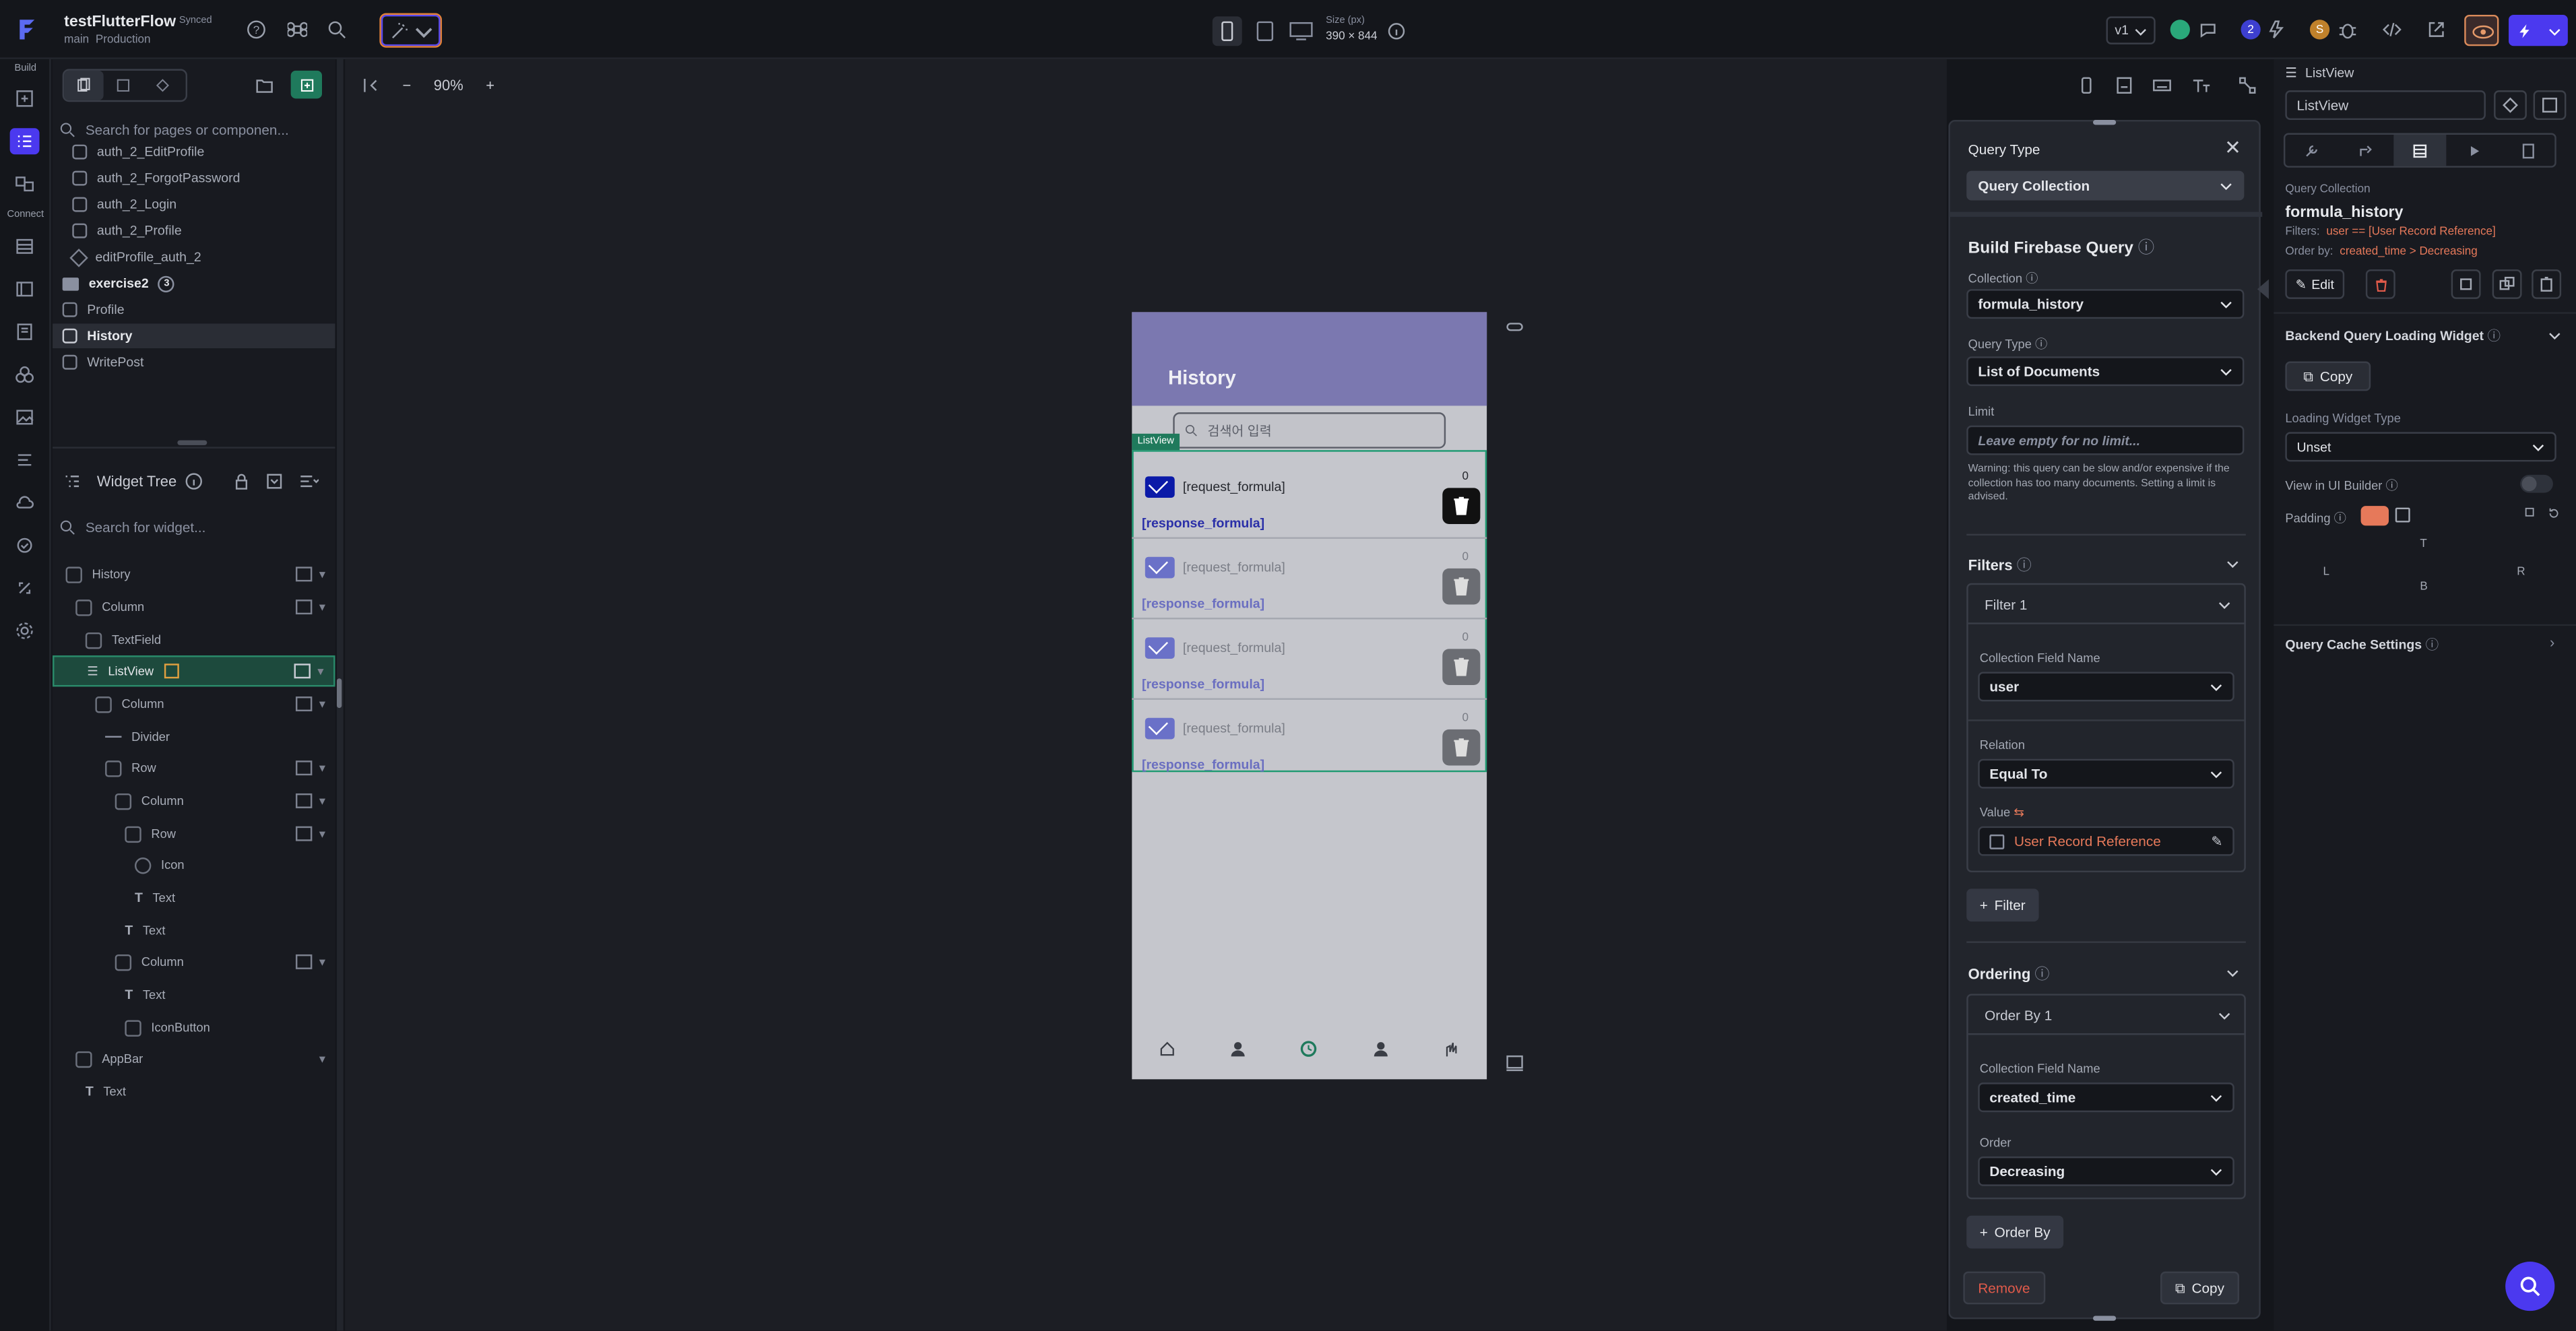 The image size is (2576, 1331). I want to click on tab-actions, so click(2366, 150).